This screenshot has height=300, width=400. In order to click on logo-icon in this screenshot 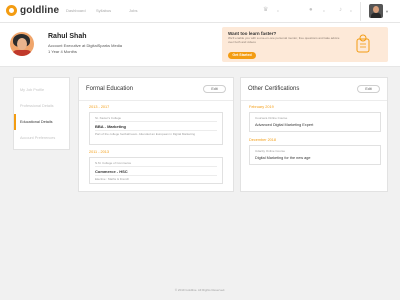, I will do `click(11, 10)`.